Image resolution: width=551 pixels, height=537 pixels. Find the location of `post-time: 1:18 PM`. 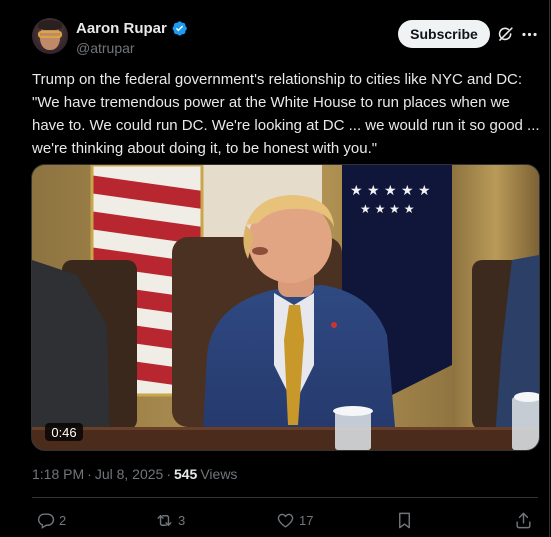

post-time: 1:18 PM is located at coordinates (58, 474).